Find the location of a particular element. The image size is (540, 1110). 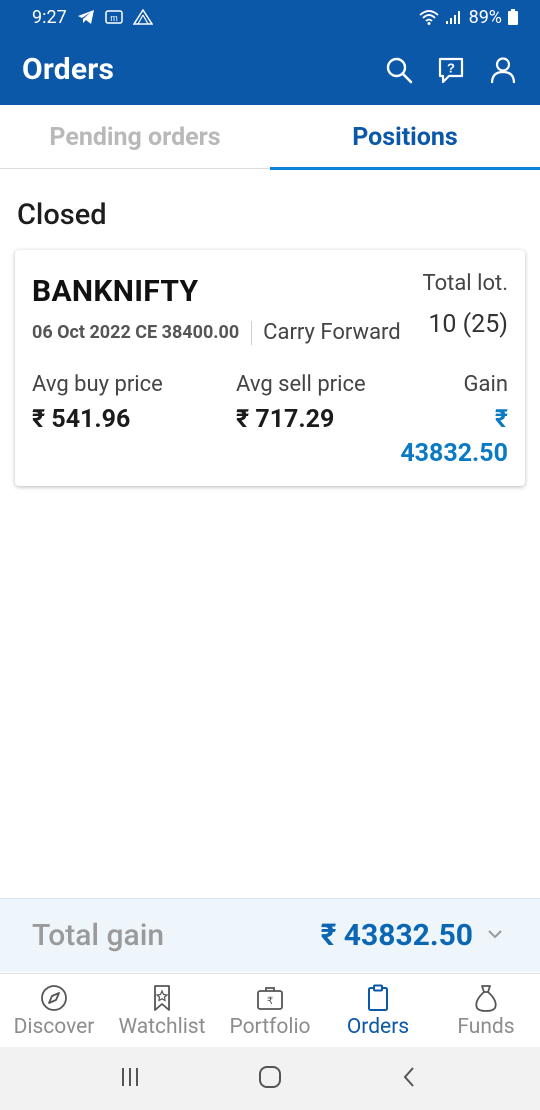

system-nav-bar is located at coordinates (270, 1078).